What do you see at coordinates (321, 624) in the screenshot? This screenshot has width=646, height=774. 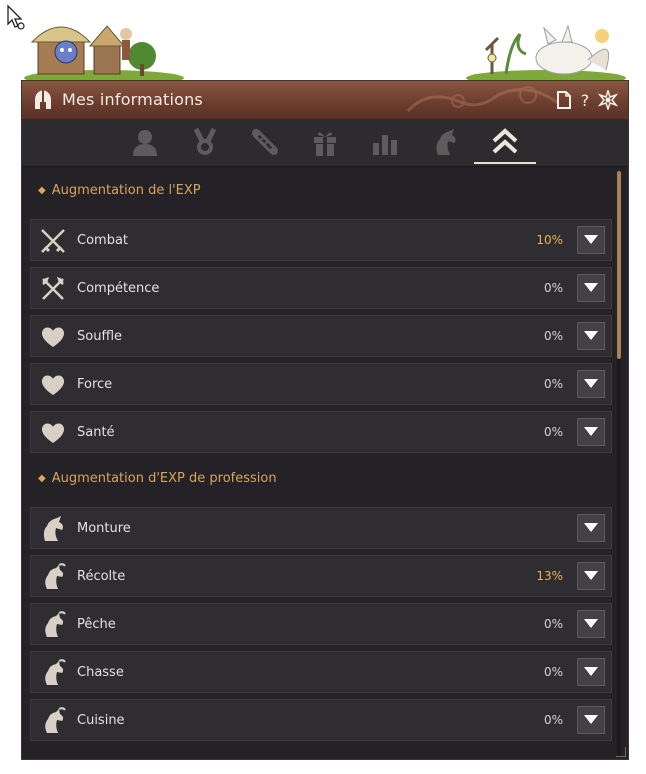 I see `profession-row-fishing: Pêche 0%` at bounding box center [321, 624].